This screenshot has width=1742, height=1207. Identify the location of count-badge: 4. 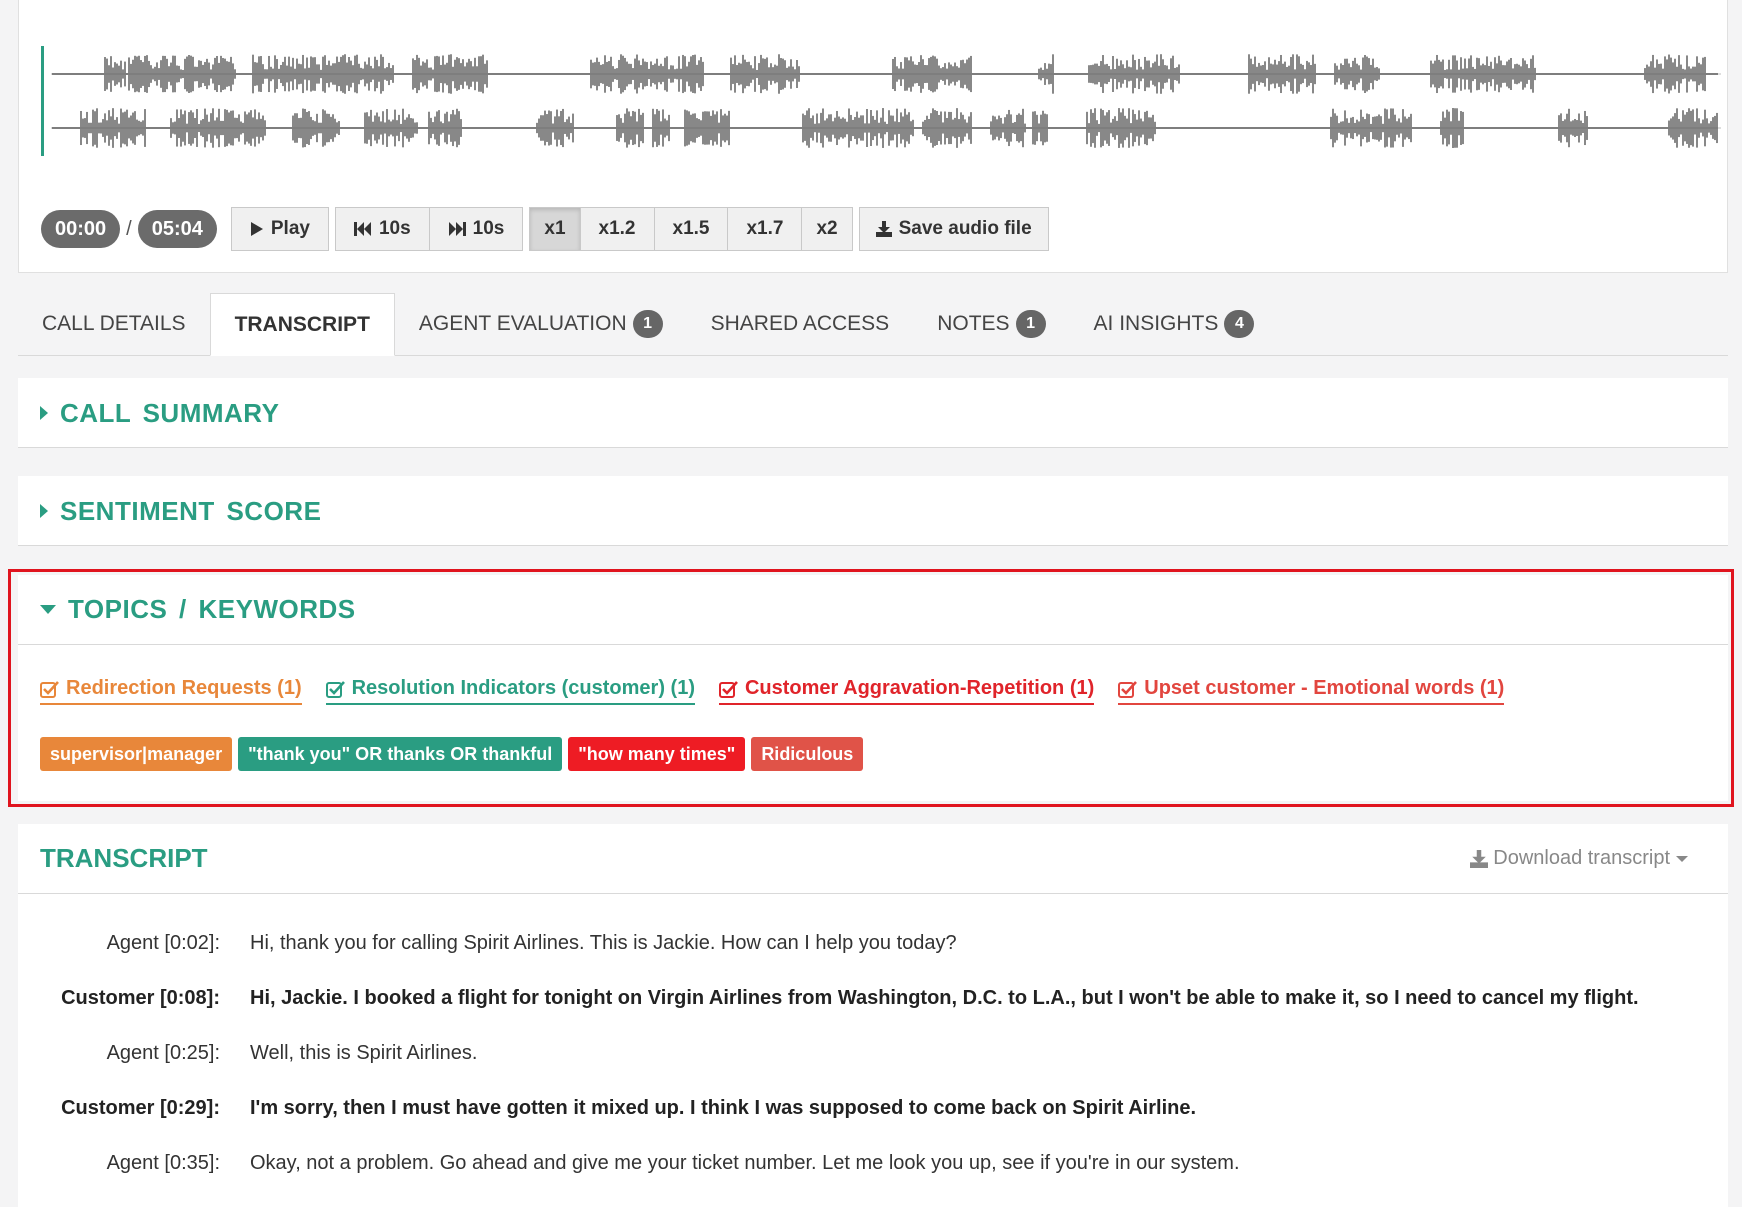
(1239, 324).